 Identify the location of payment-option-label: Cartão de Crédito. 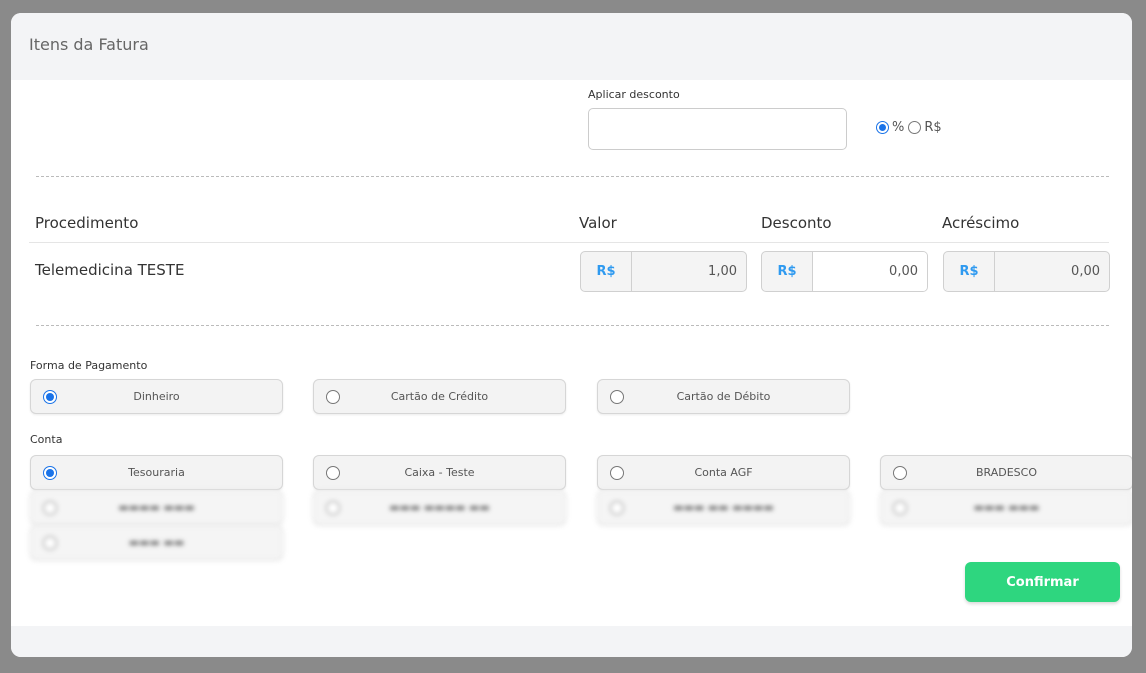
(439, 396).